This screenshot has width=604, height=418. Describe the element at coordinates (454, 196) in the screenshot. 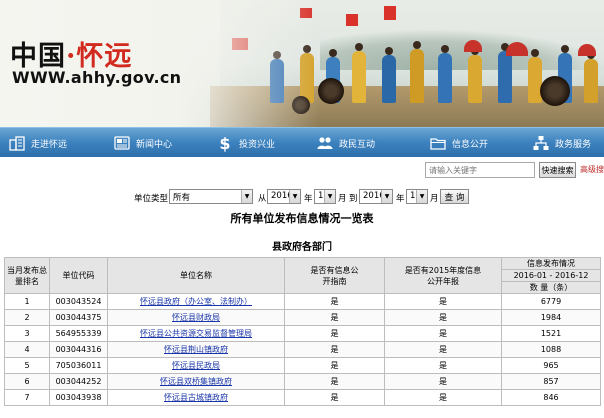

I see `query-button: 查 询` at that location.